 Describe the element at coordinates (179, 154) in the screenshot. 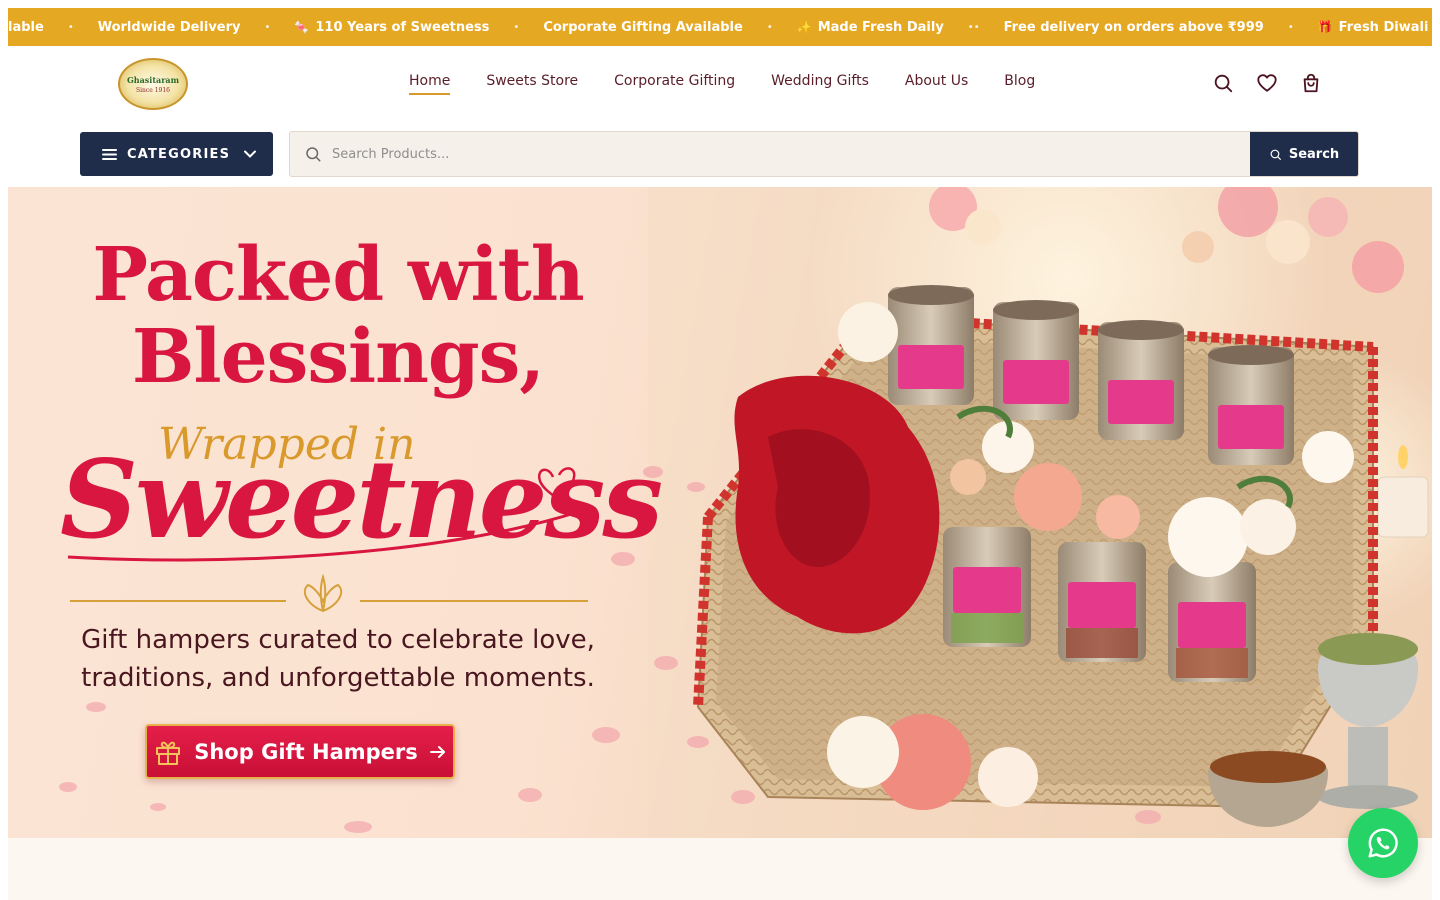

I see `categories-label: CATEGORIES` at that location.